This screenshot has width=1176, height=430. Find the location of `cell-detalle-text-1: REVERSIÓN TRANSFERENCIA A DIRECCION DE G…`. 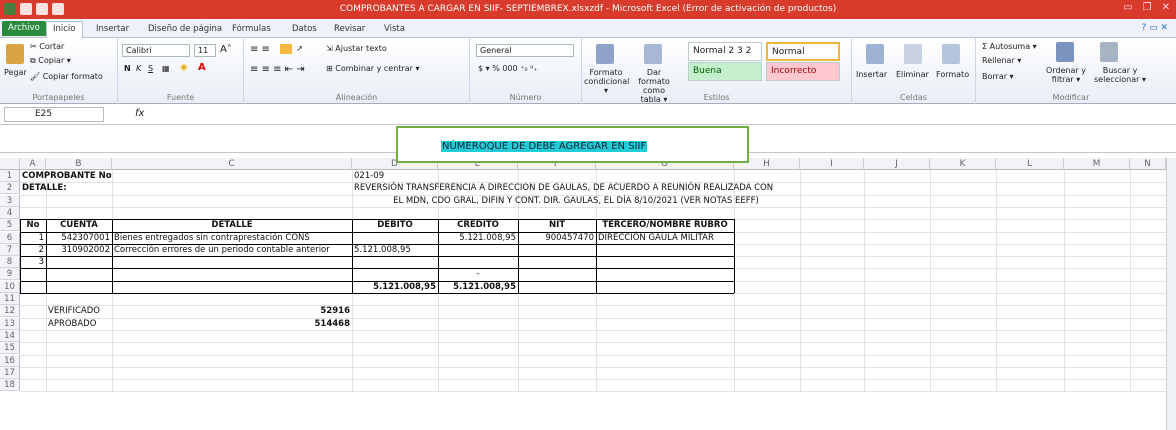

cell-detalle-text-1: REVERSIÓN TRANSFERENCIA A DIRECCION DE G… is located at coordinates (576, 188).